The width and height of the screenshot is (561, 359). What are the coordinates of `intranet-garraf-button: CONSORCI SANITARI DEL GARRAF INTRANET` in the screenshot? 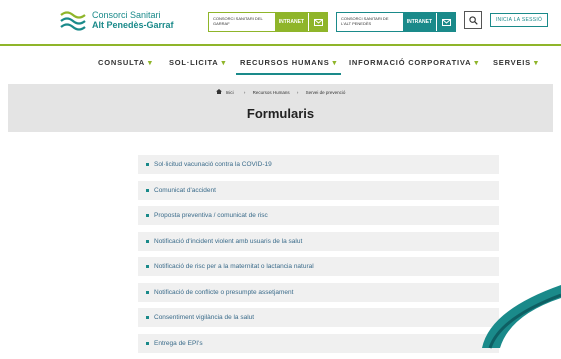 It's located at (268, 22).